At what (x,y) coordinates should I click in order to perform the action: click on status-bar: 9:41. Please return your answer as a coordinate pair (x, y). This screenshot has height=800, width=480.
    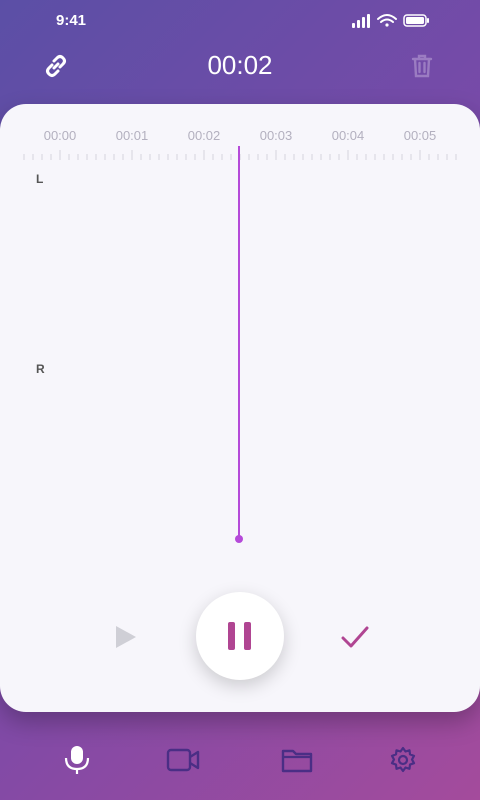
    Looking at the image, I should click on (240, 20).